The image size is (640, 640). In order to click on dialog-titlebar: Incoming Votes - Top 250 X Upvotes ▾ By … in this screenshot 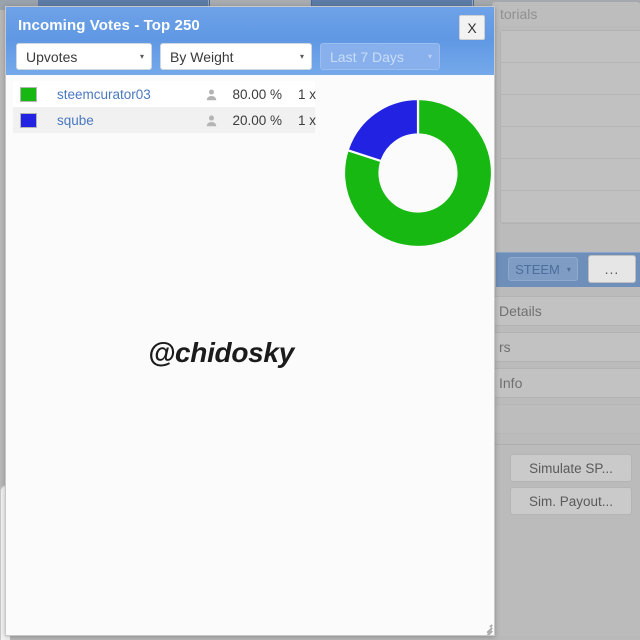, I will do `click(250, 41)`.